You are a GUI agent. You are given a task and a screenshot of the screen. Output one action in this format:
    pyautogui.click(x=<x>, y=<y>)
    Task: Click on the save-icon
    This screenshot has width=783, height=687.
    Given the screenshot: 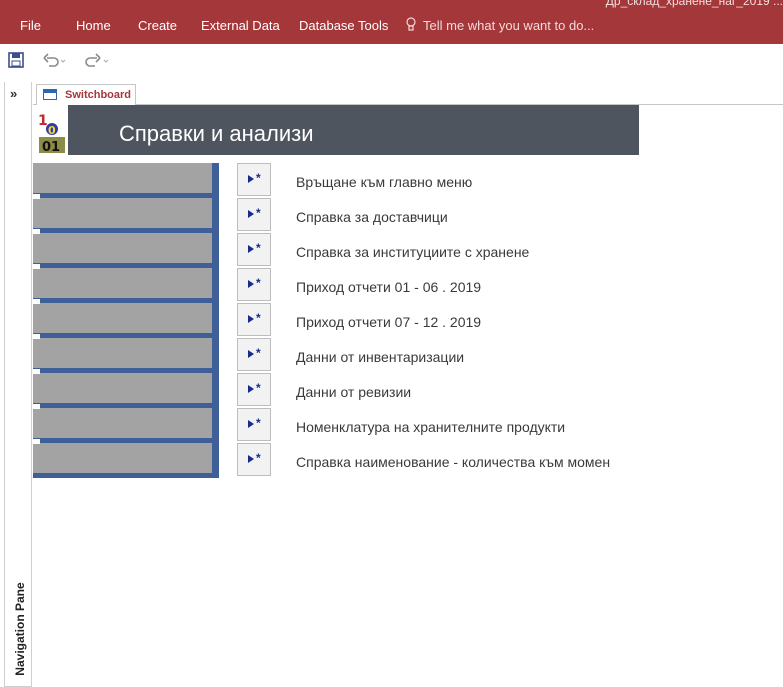 What is the action you would take?
    pyautogui.click(x=16, y=60)
    